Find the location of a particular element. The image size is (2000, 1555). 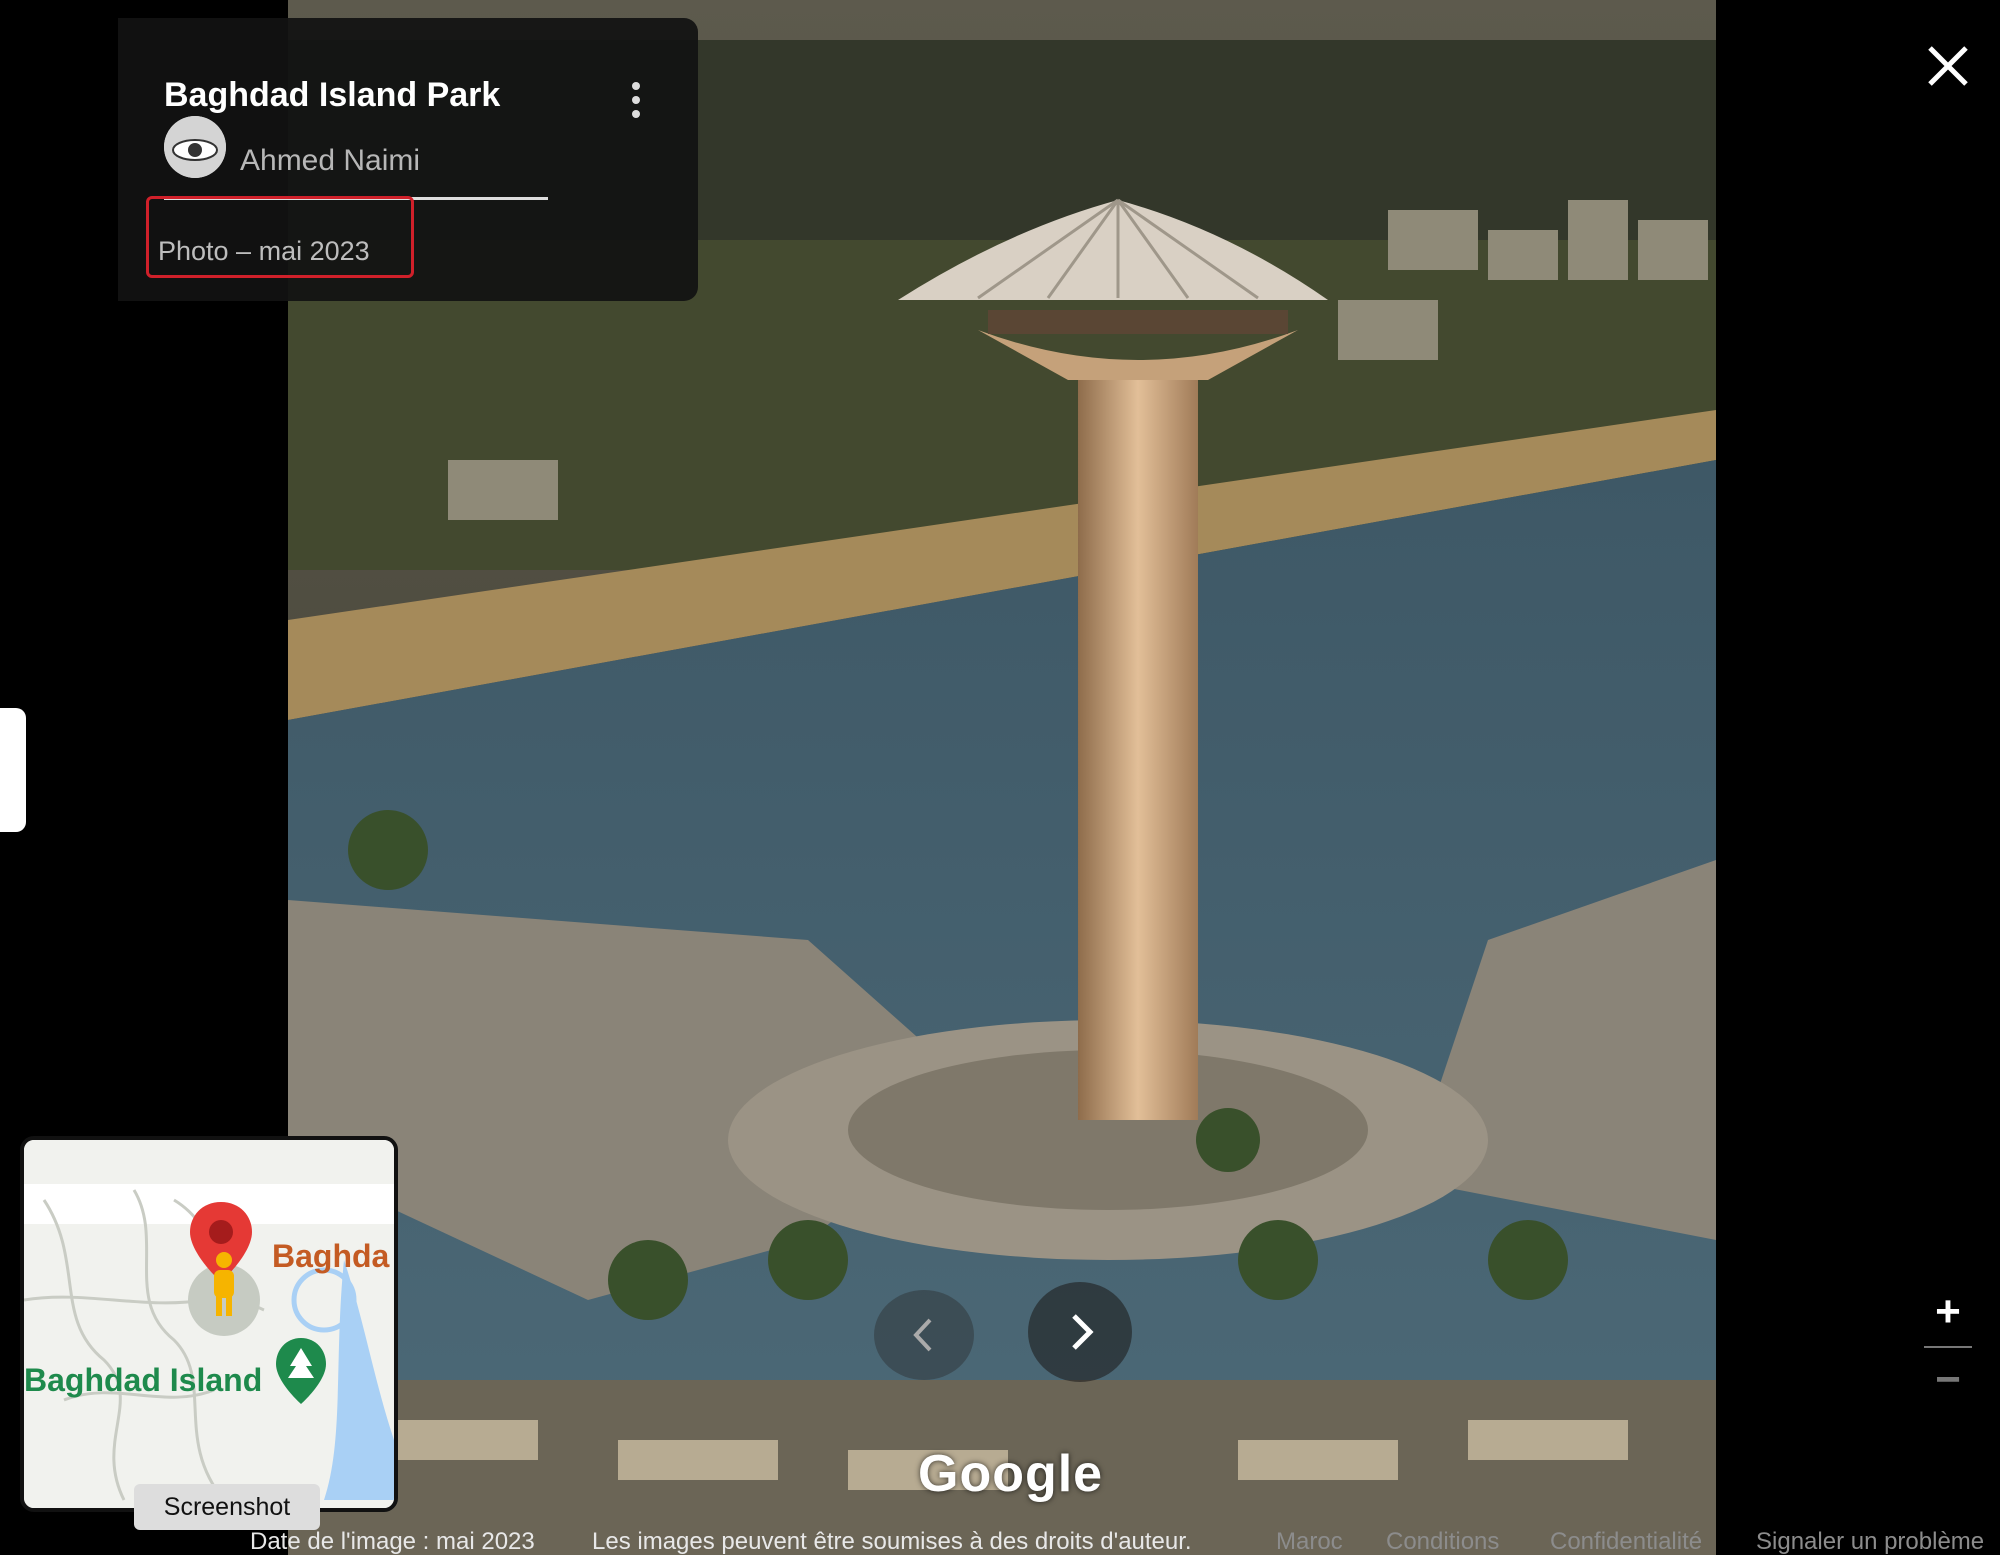

zoom-controls: + − is located at coordinates (1948, 1350).